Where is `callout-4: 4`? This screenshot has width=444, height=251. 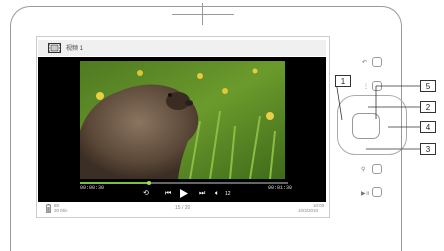 callout-4: 4 is located at coordinates (428, 127).